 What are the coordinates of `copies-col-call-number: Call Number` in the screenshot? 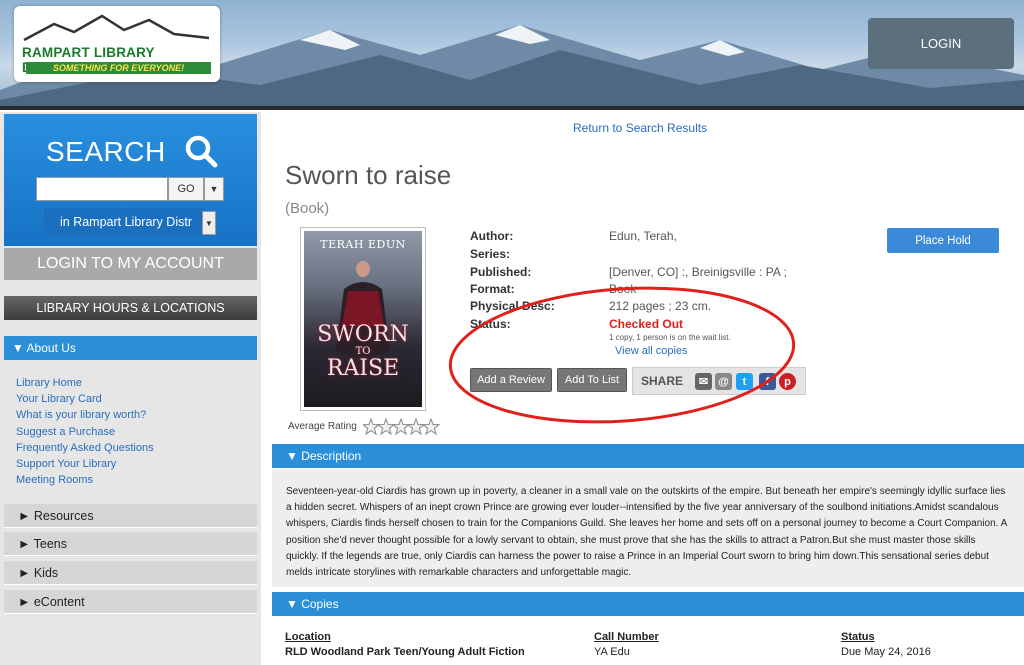 It's located at (626, 637).